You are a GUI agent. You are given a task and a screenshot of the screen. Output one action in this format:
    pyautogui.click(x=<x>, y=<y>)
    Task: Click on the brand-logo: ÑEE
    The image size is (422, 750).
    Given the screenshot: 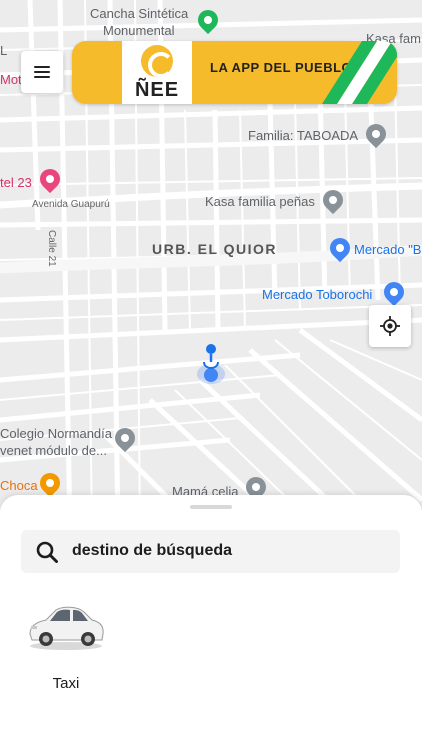 What is the action you would take?
    pyautogui.click(x=157, y=72)
    